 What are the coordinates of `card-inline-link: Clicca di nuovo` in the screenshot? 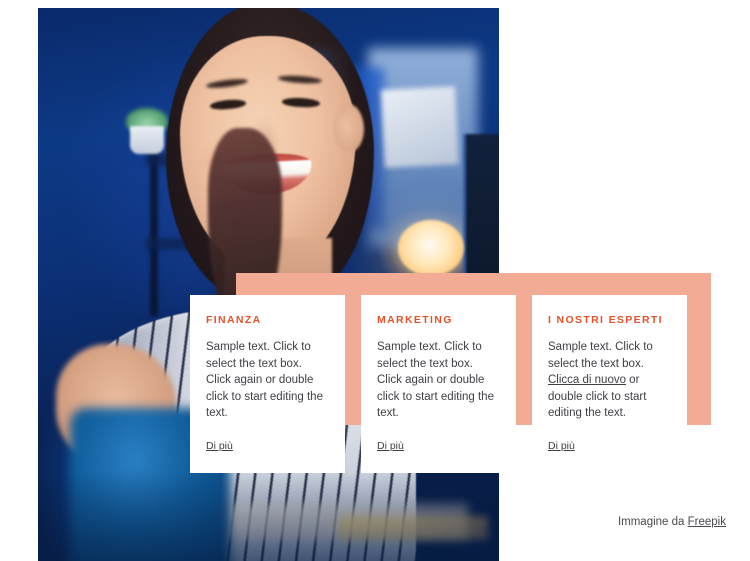 It's located at (587, 380).